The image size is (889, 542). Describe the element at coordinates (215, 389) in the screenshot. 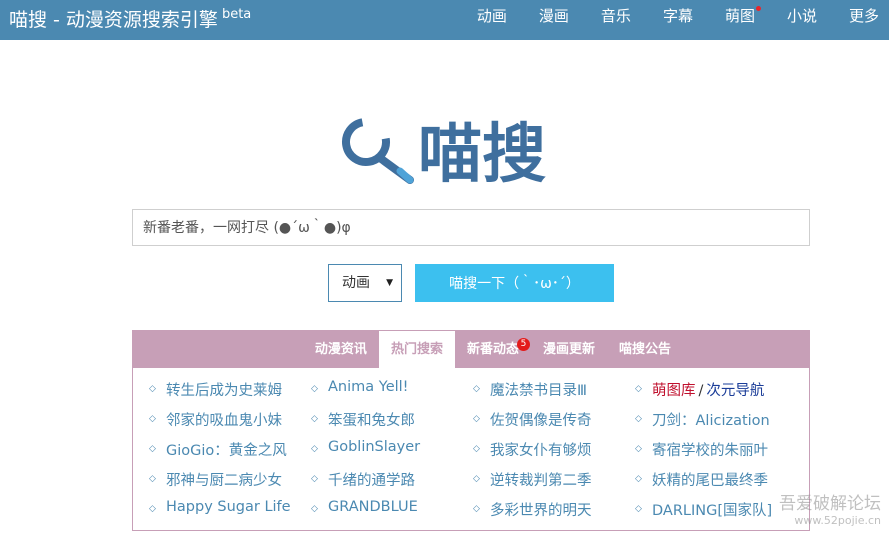

I see `hot-search-item: 转生后成为史莱姆` at that location.